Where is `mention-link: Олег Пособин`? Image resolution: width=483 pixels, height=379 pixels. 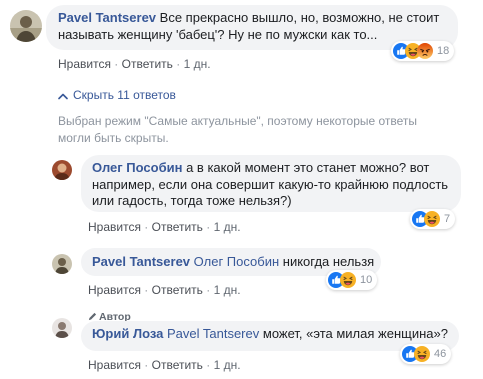 mention-link: Олег Пособин is located at coordinates (236, 261).